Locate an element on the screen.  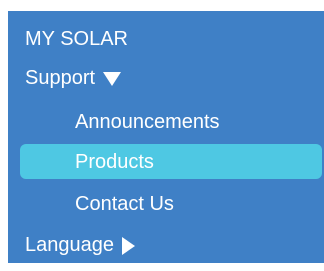
menu-item-label: Language is located at coordinates (69, 245).